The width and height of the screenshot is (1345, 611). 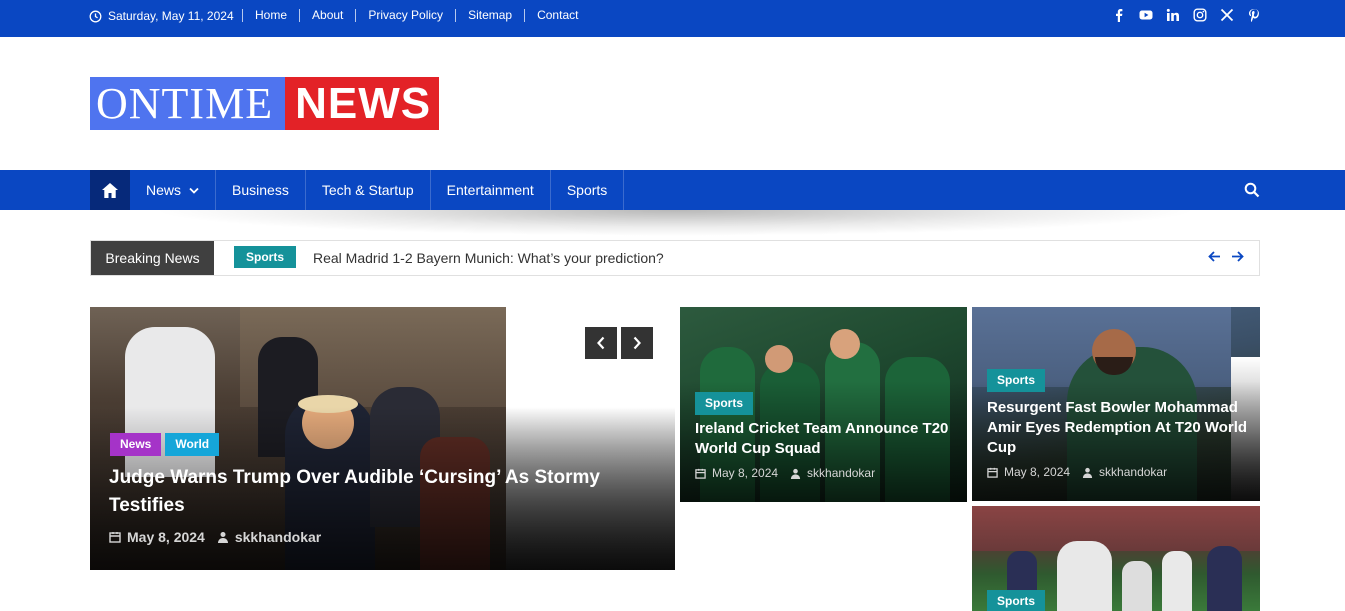 I want to click on search-button, so click(x=1252, y=190).